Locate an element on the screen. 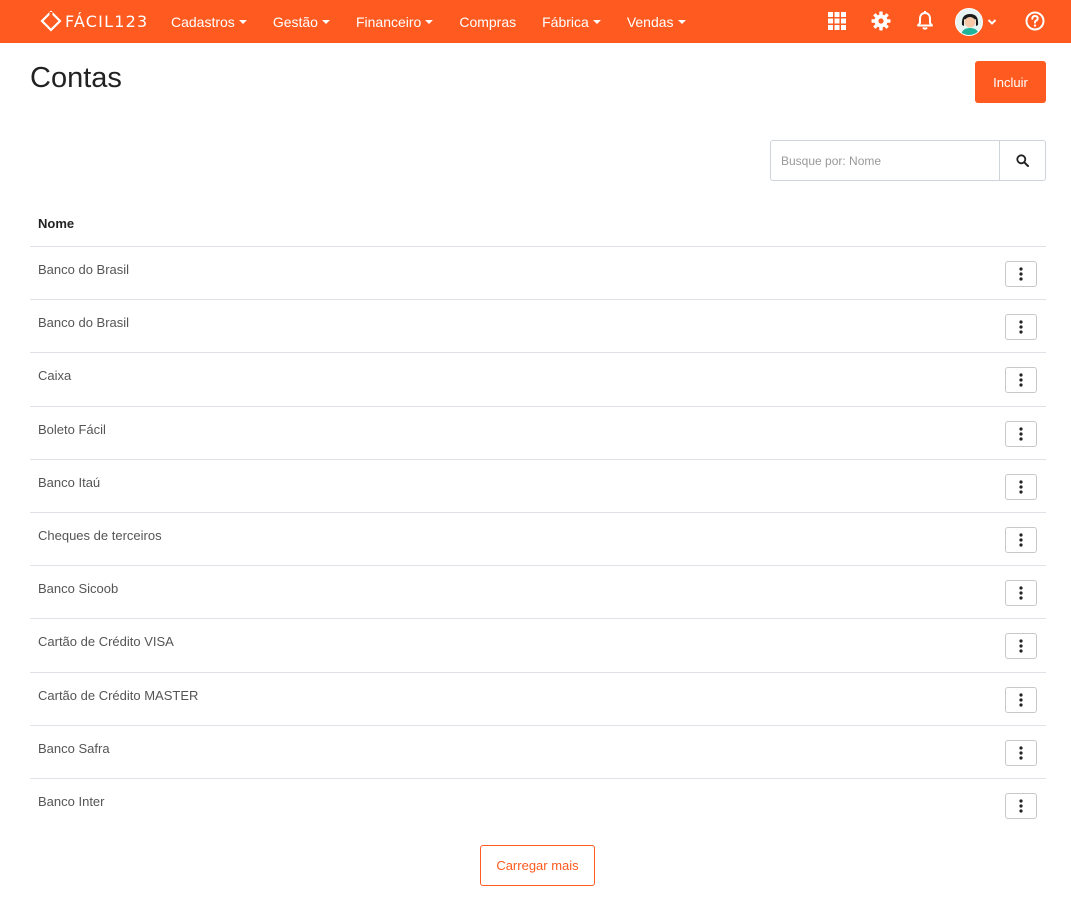 The width and height of the screenshot is (1071, 904). nav-item-fabrica: Fábrica is located at coordinates (571, 21).